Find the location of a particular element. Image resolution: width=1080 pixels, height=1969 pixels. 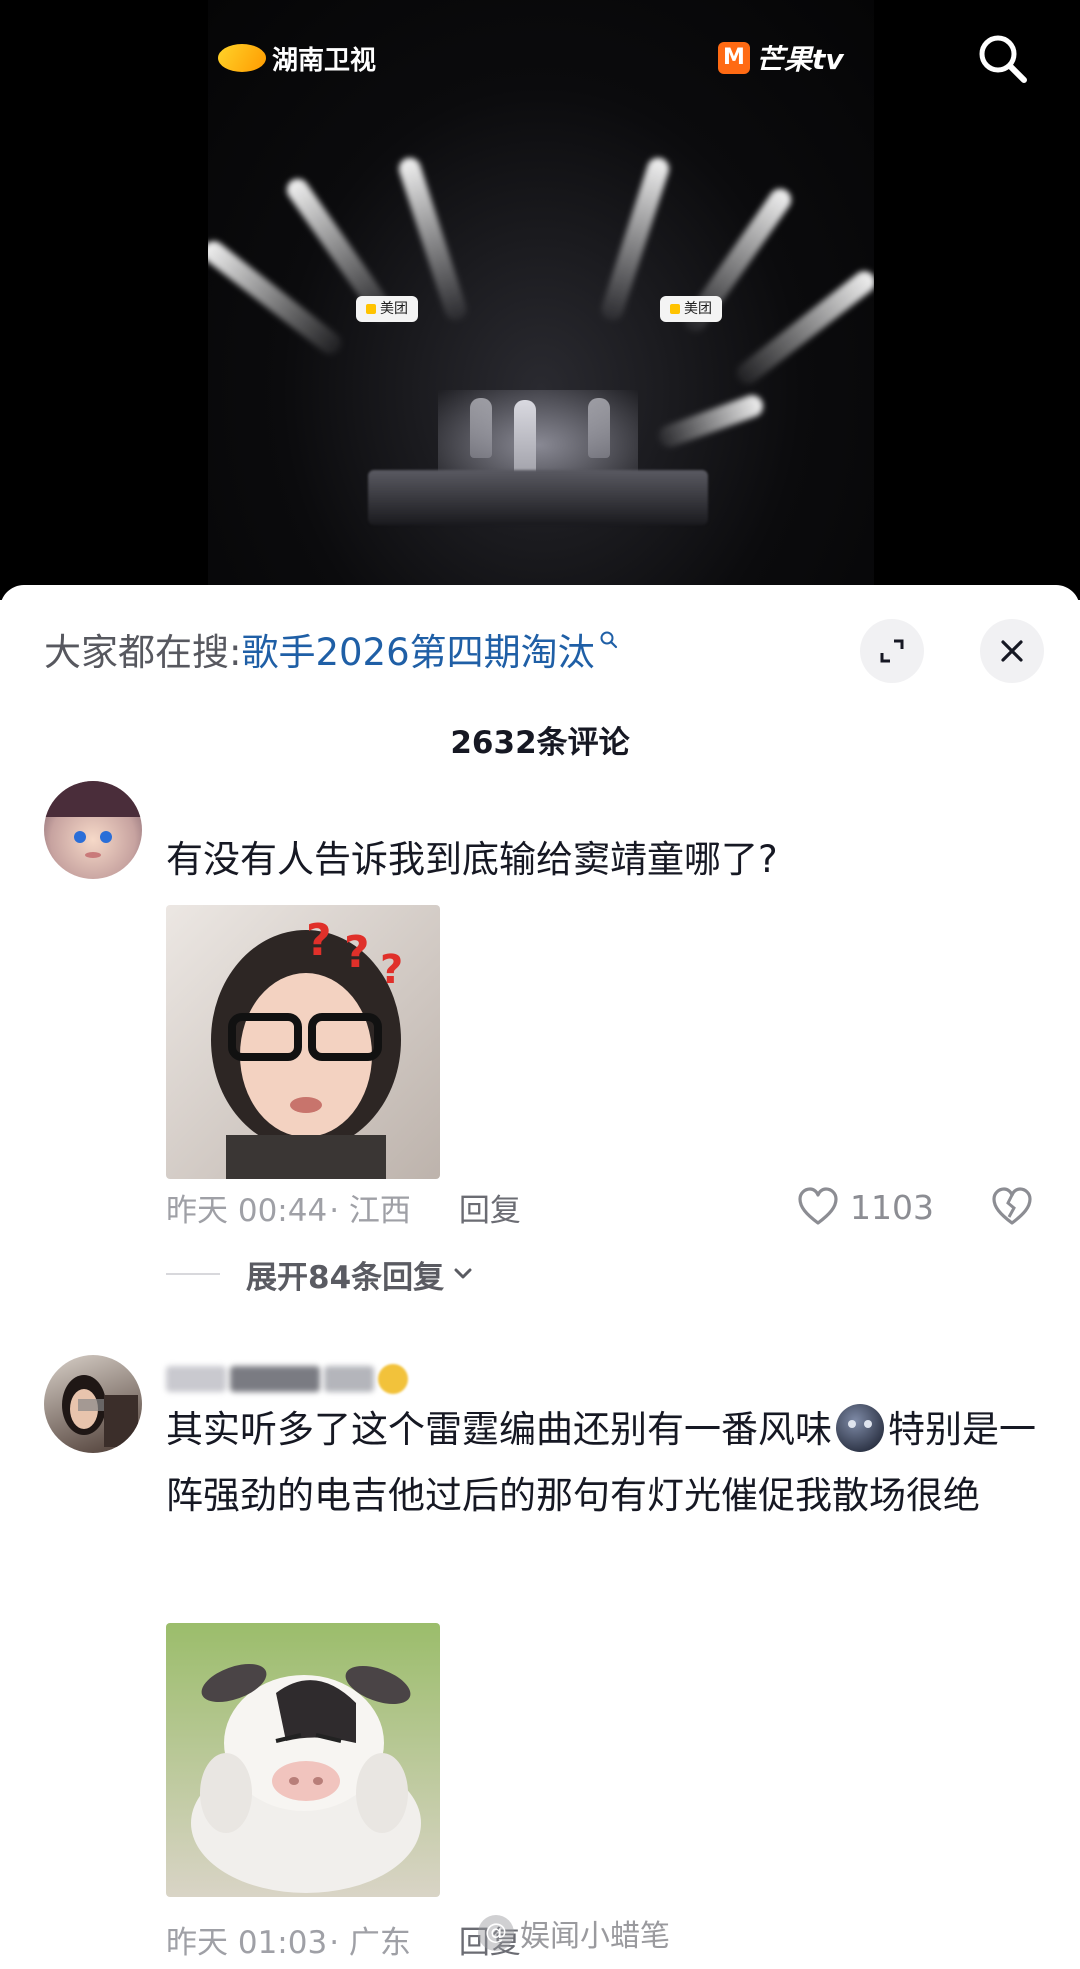

comment-sticker: ? ? ? is located at coordinates (303, 1042).